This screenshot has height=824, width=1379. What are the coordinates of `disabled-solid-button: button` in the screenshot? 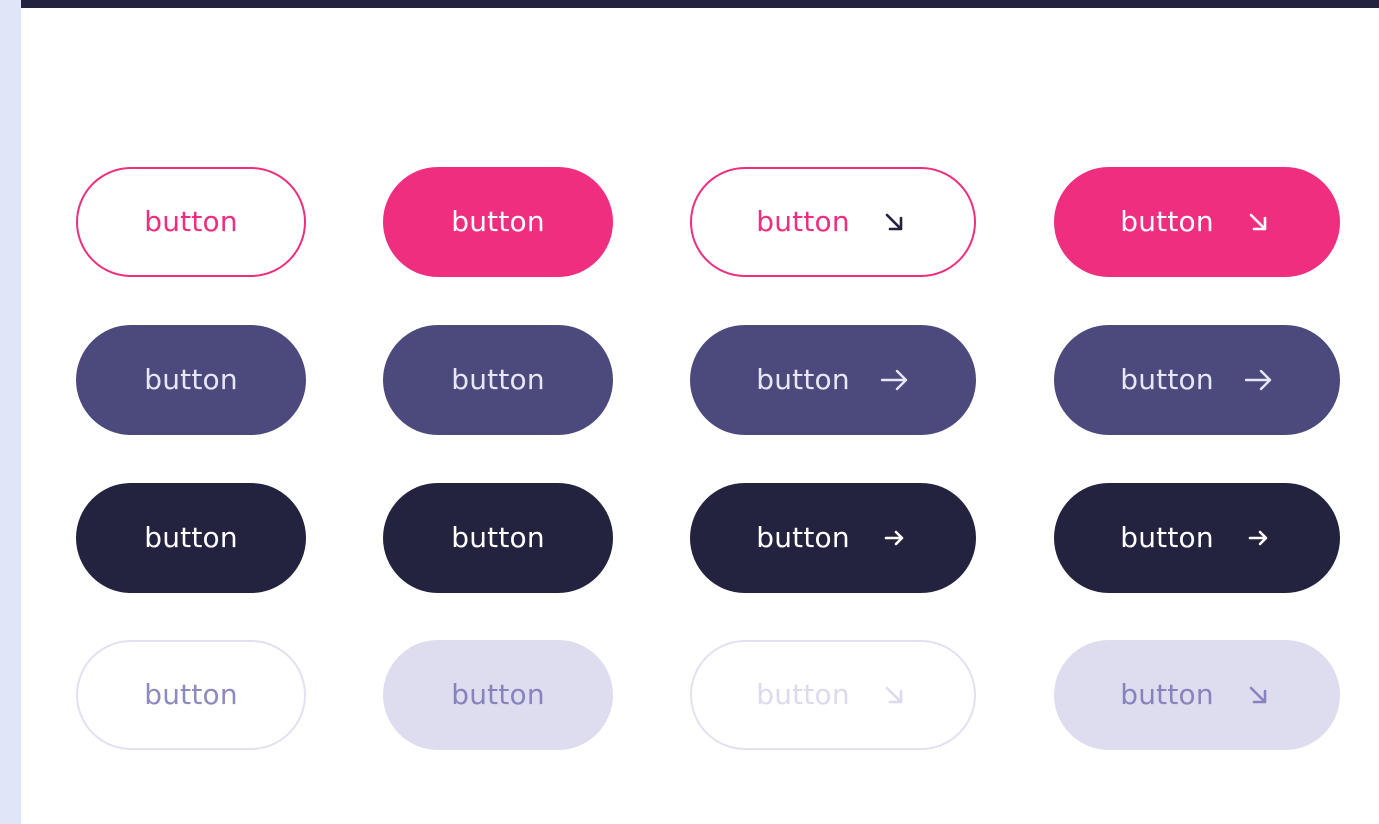 It's located at (498, 695).